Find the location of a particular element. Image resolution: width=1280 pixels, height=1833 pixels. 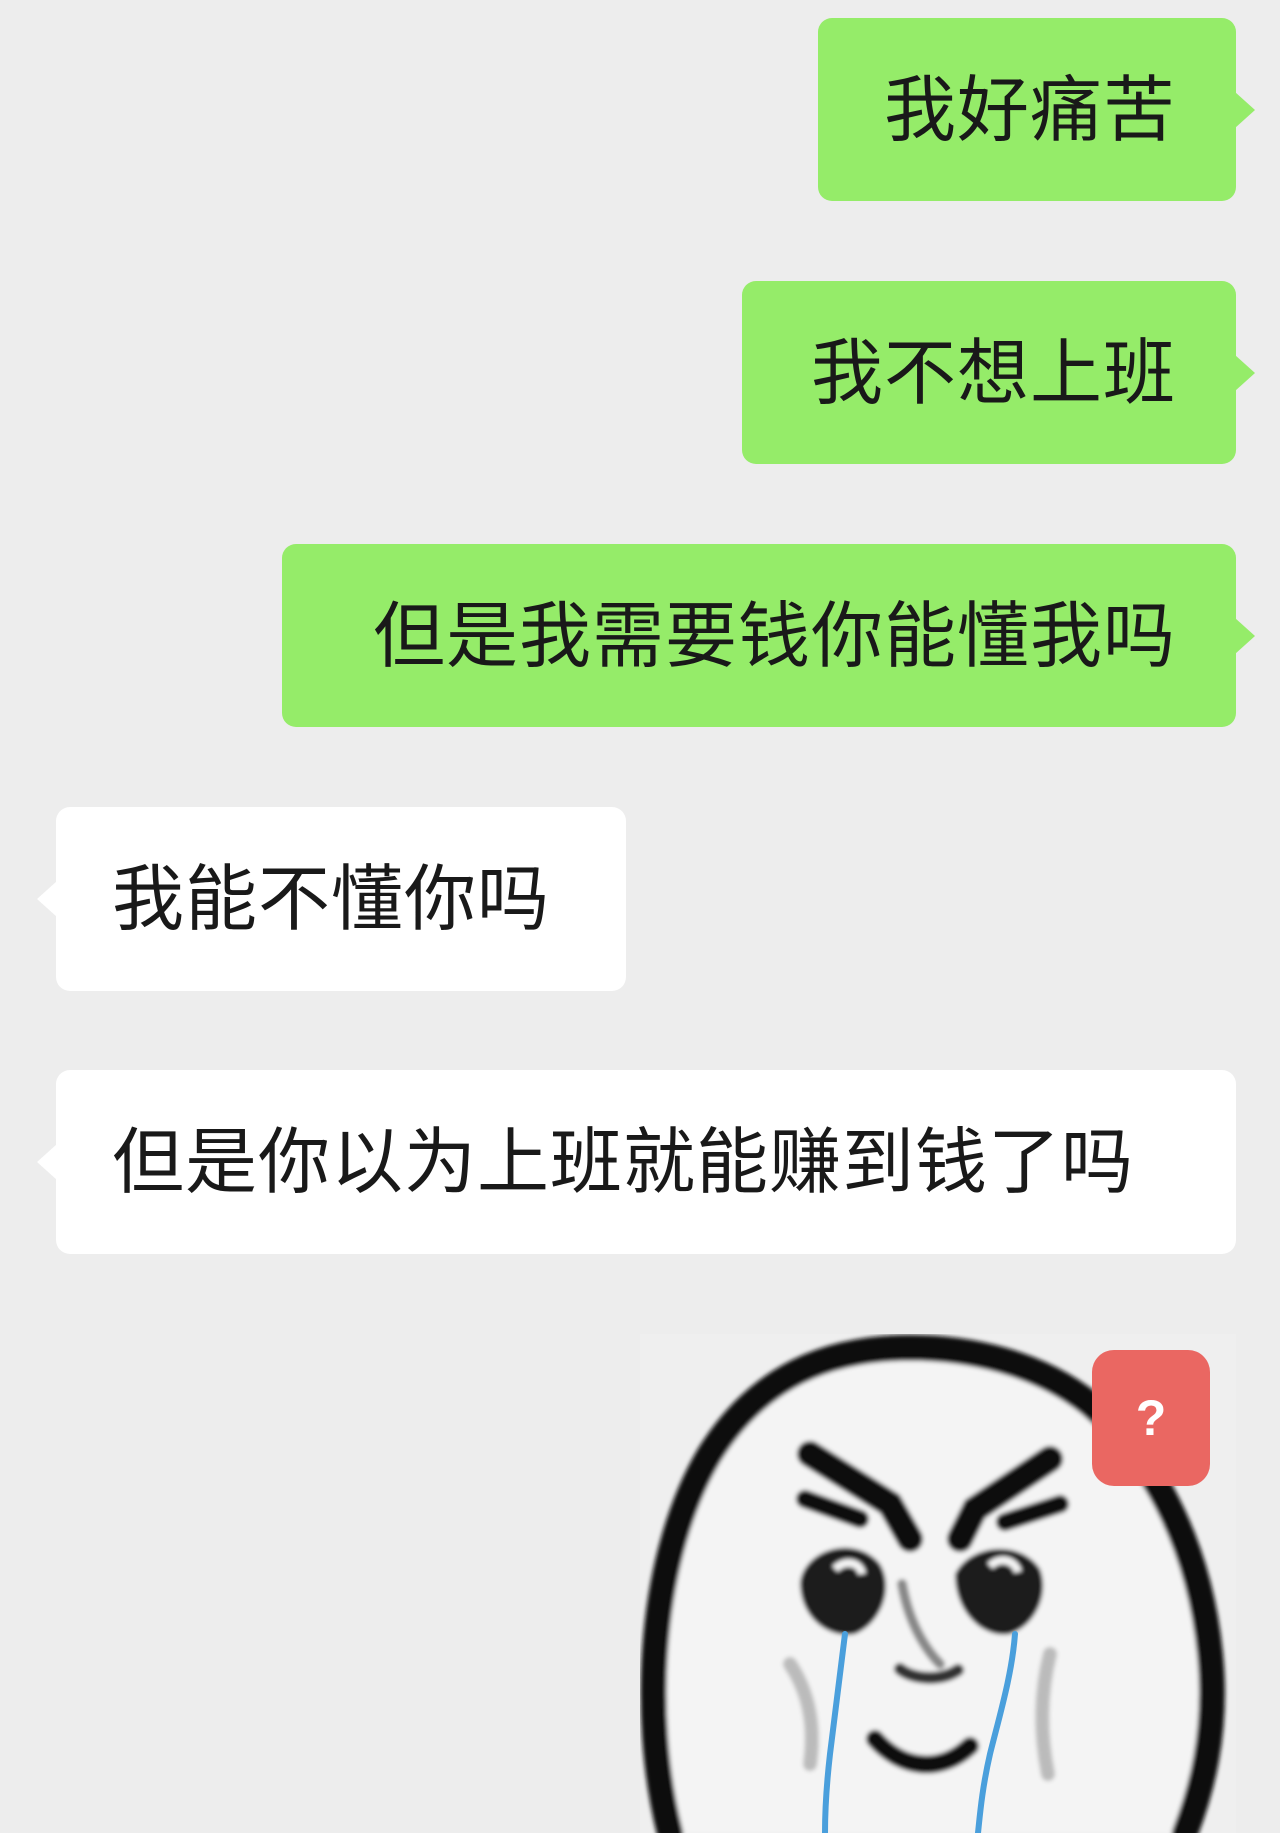

message-text: 我不想上班 is located at coordinates (993, 372).